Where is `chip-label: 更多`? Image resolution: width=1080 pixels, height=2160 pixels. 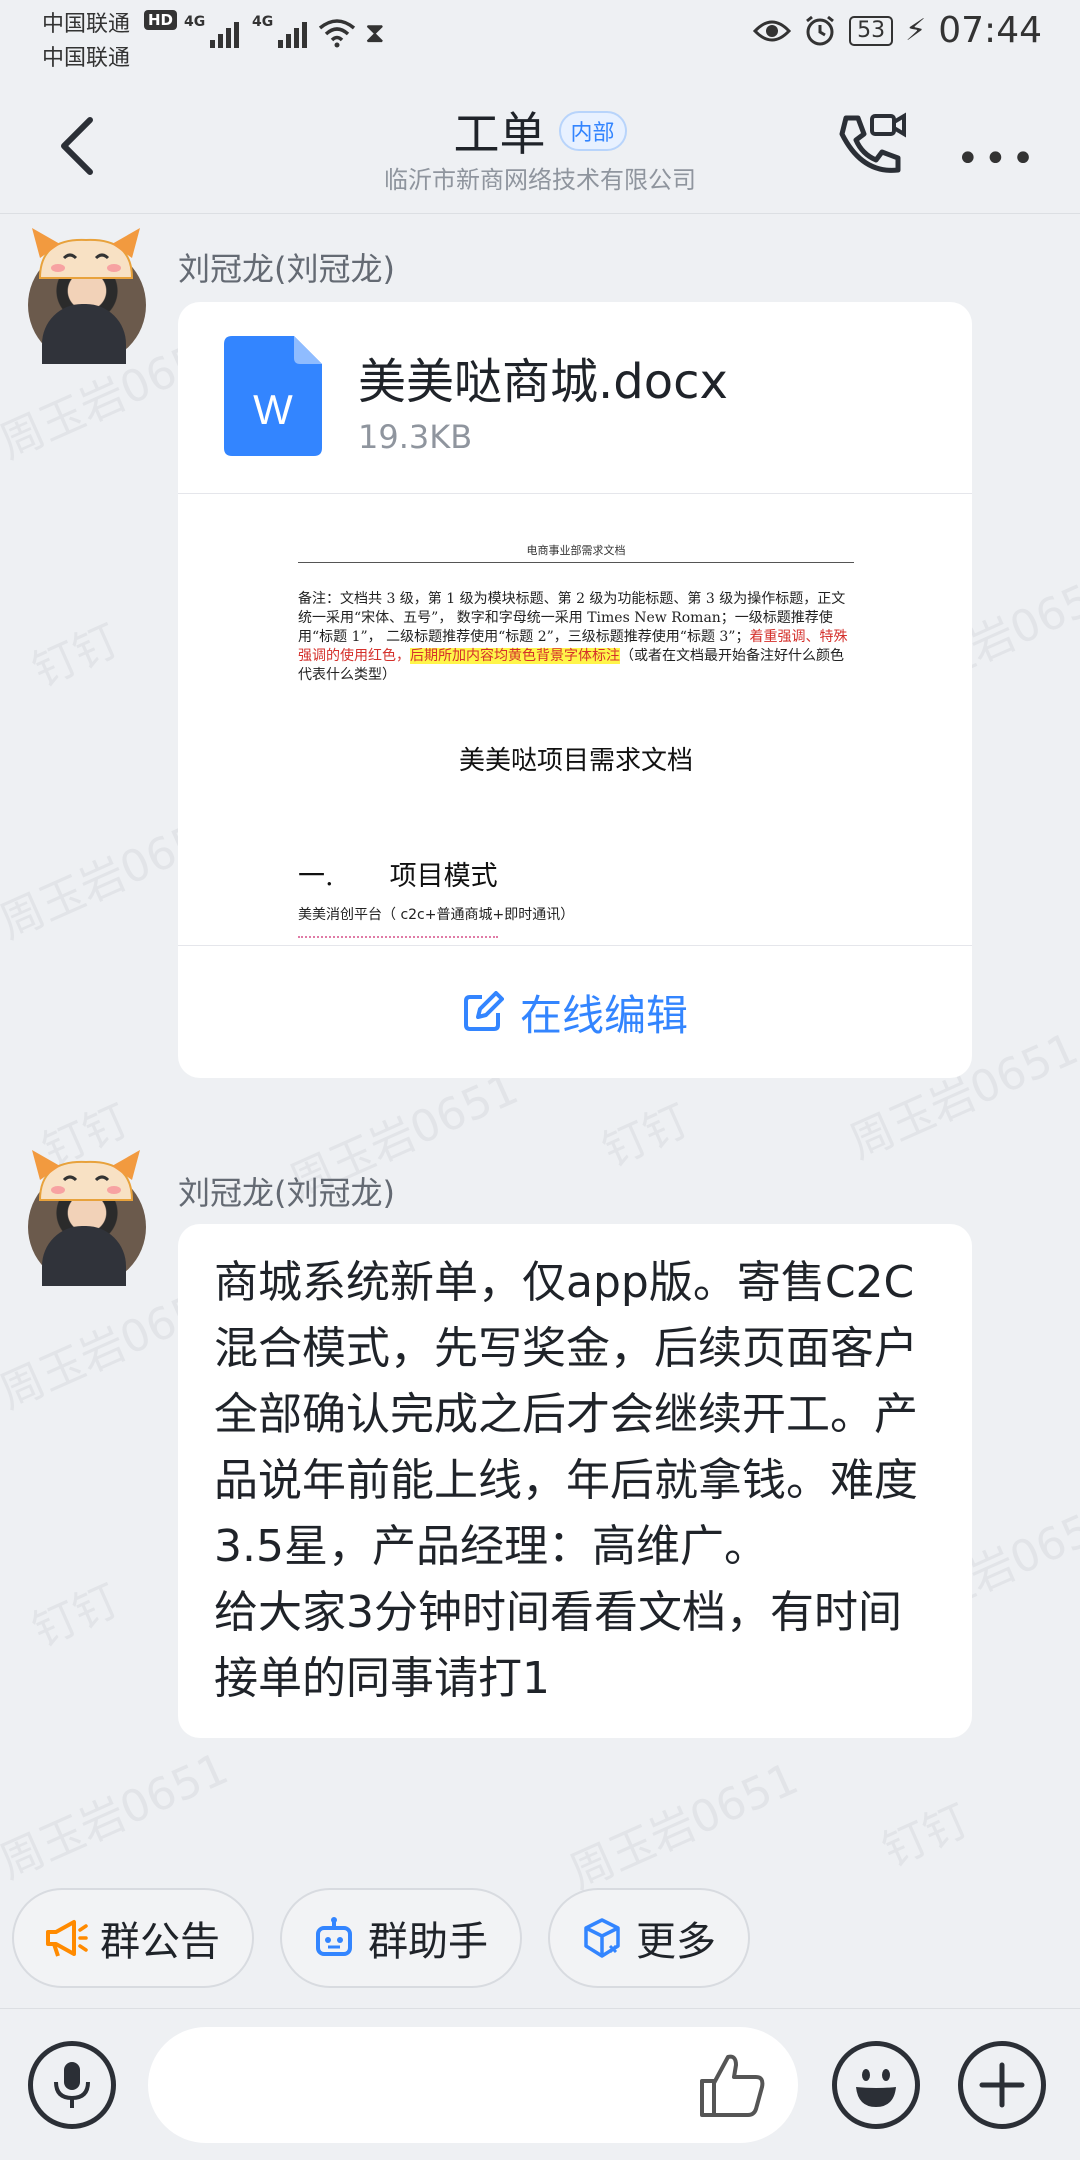 chip-label: 更多 is located at coordinates (676, 1942).